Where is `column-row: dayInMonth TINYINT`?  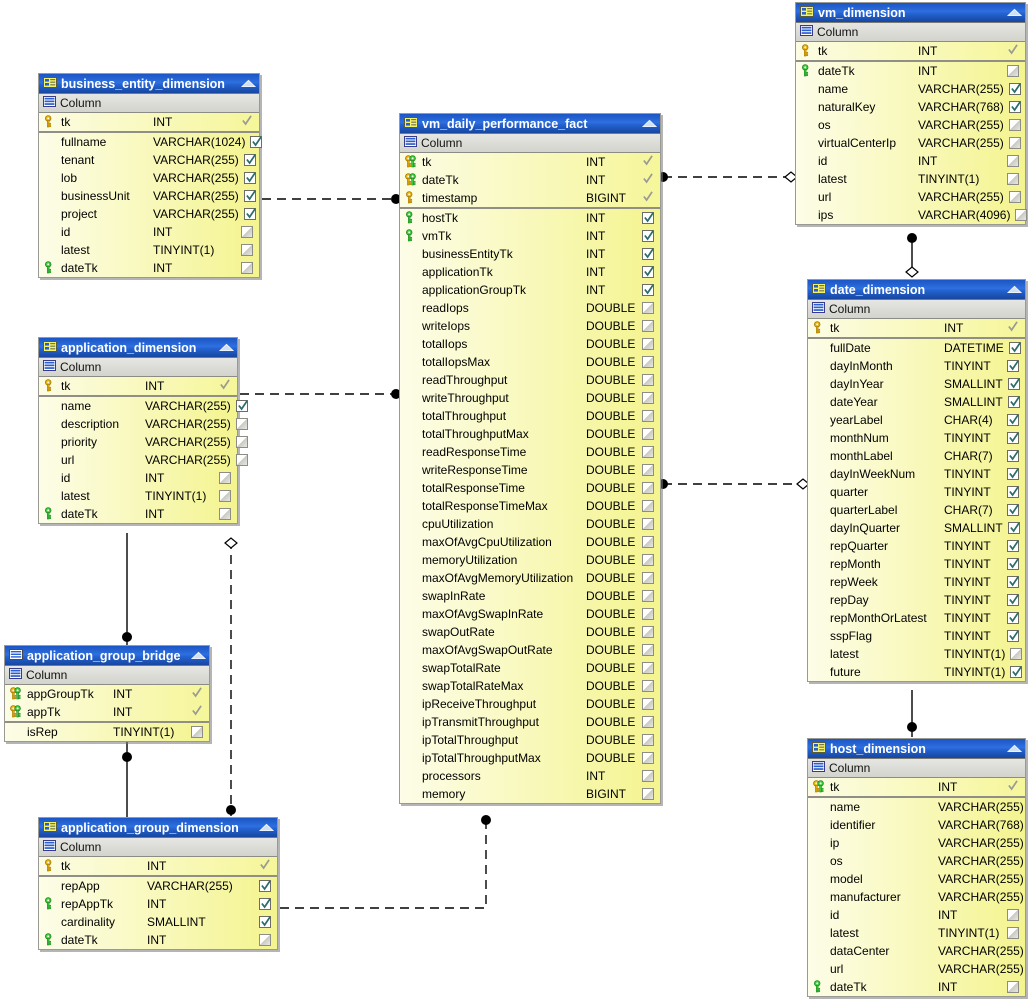 column-row: dayInMonth TINYINT is located at coordinates (916, 366).